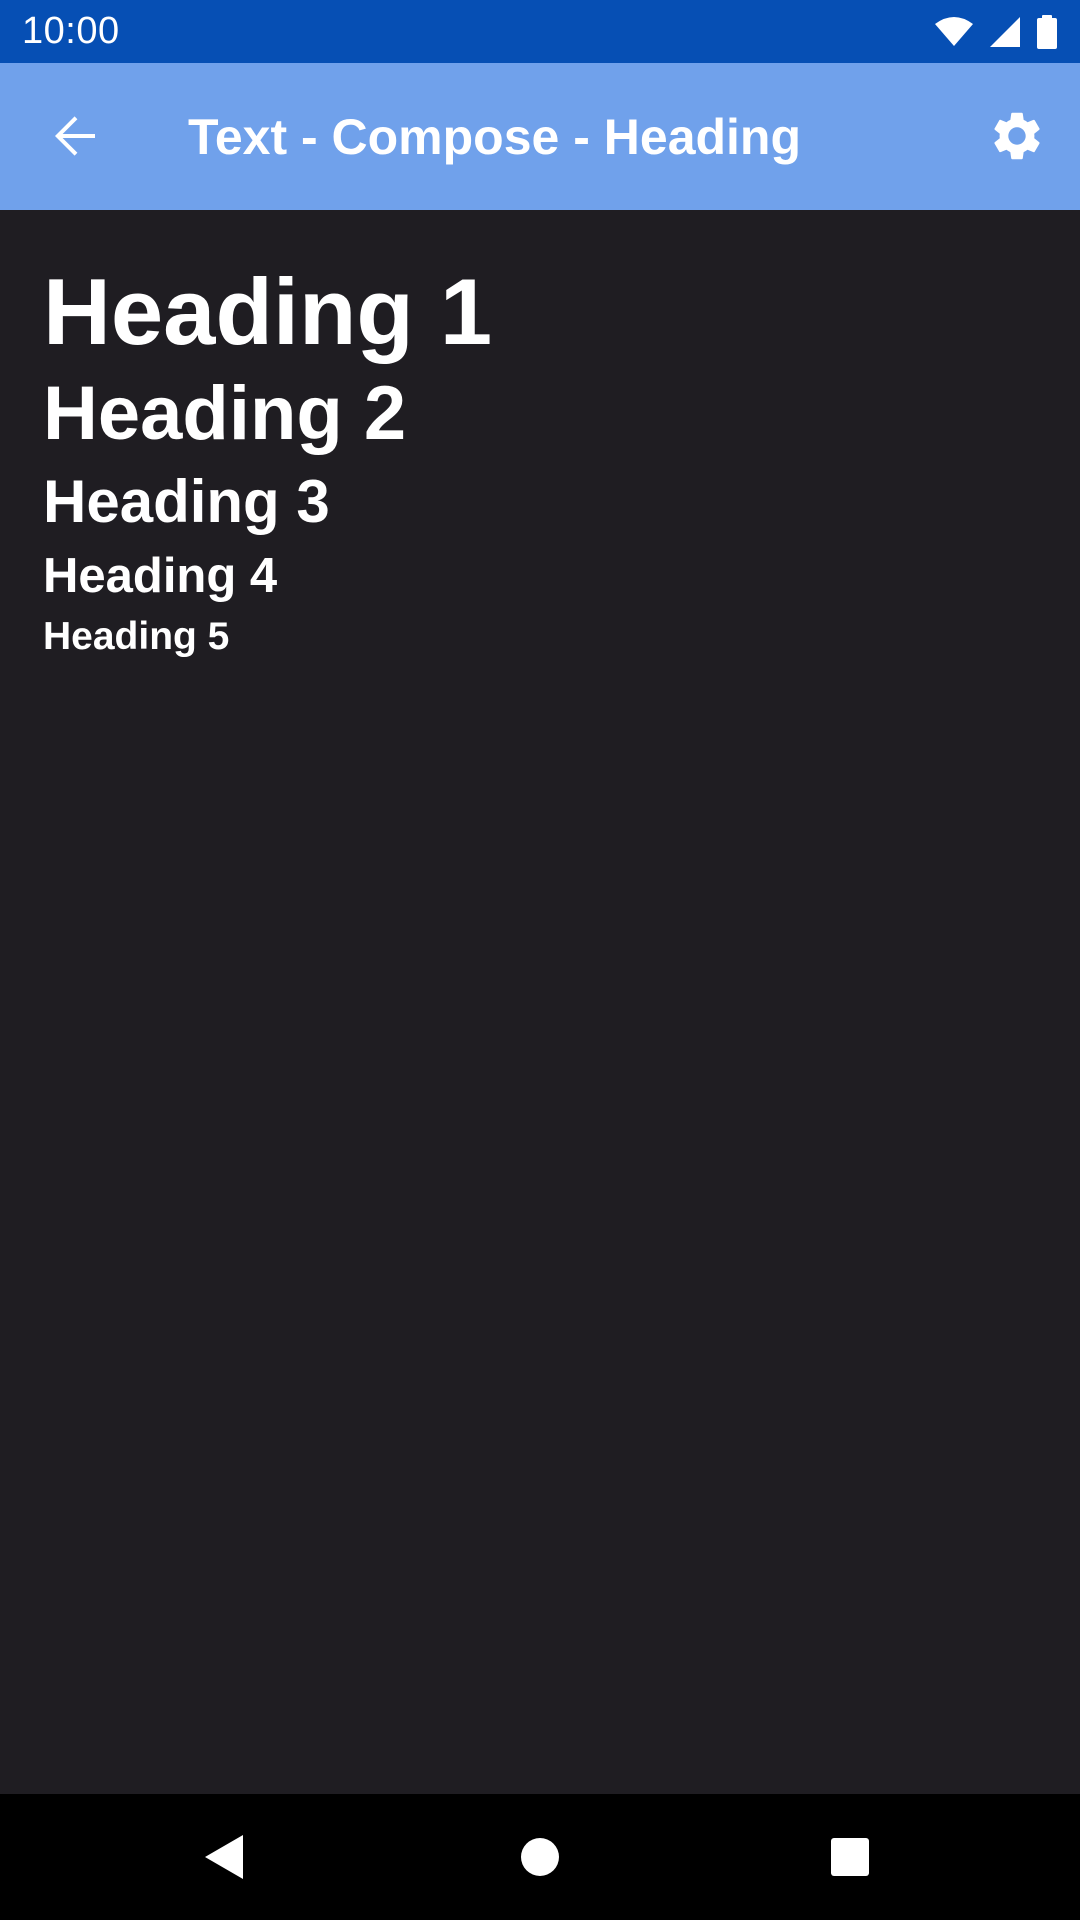 The image size is (1080, 1920). Describe the element at coordinates (540, 31) in the screenshot. I see `status-bar: 10:00` at that location.